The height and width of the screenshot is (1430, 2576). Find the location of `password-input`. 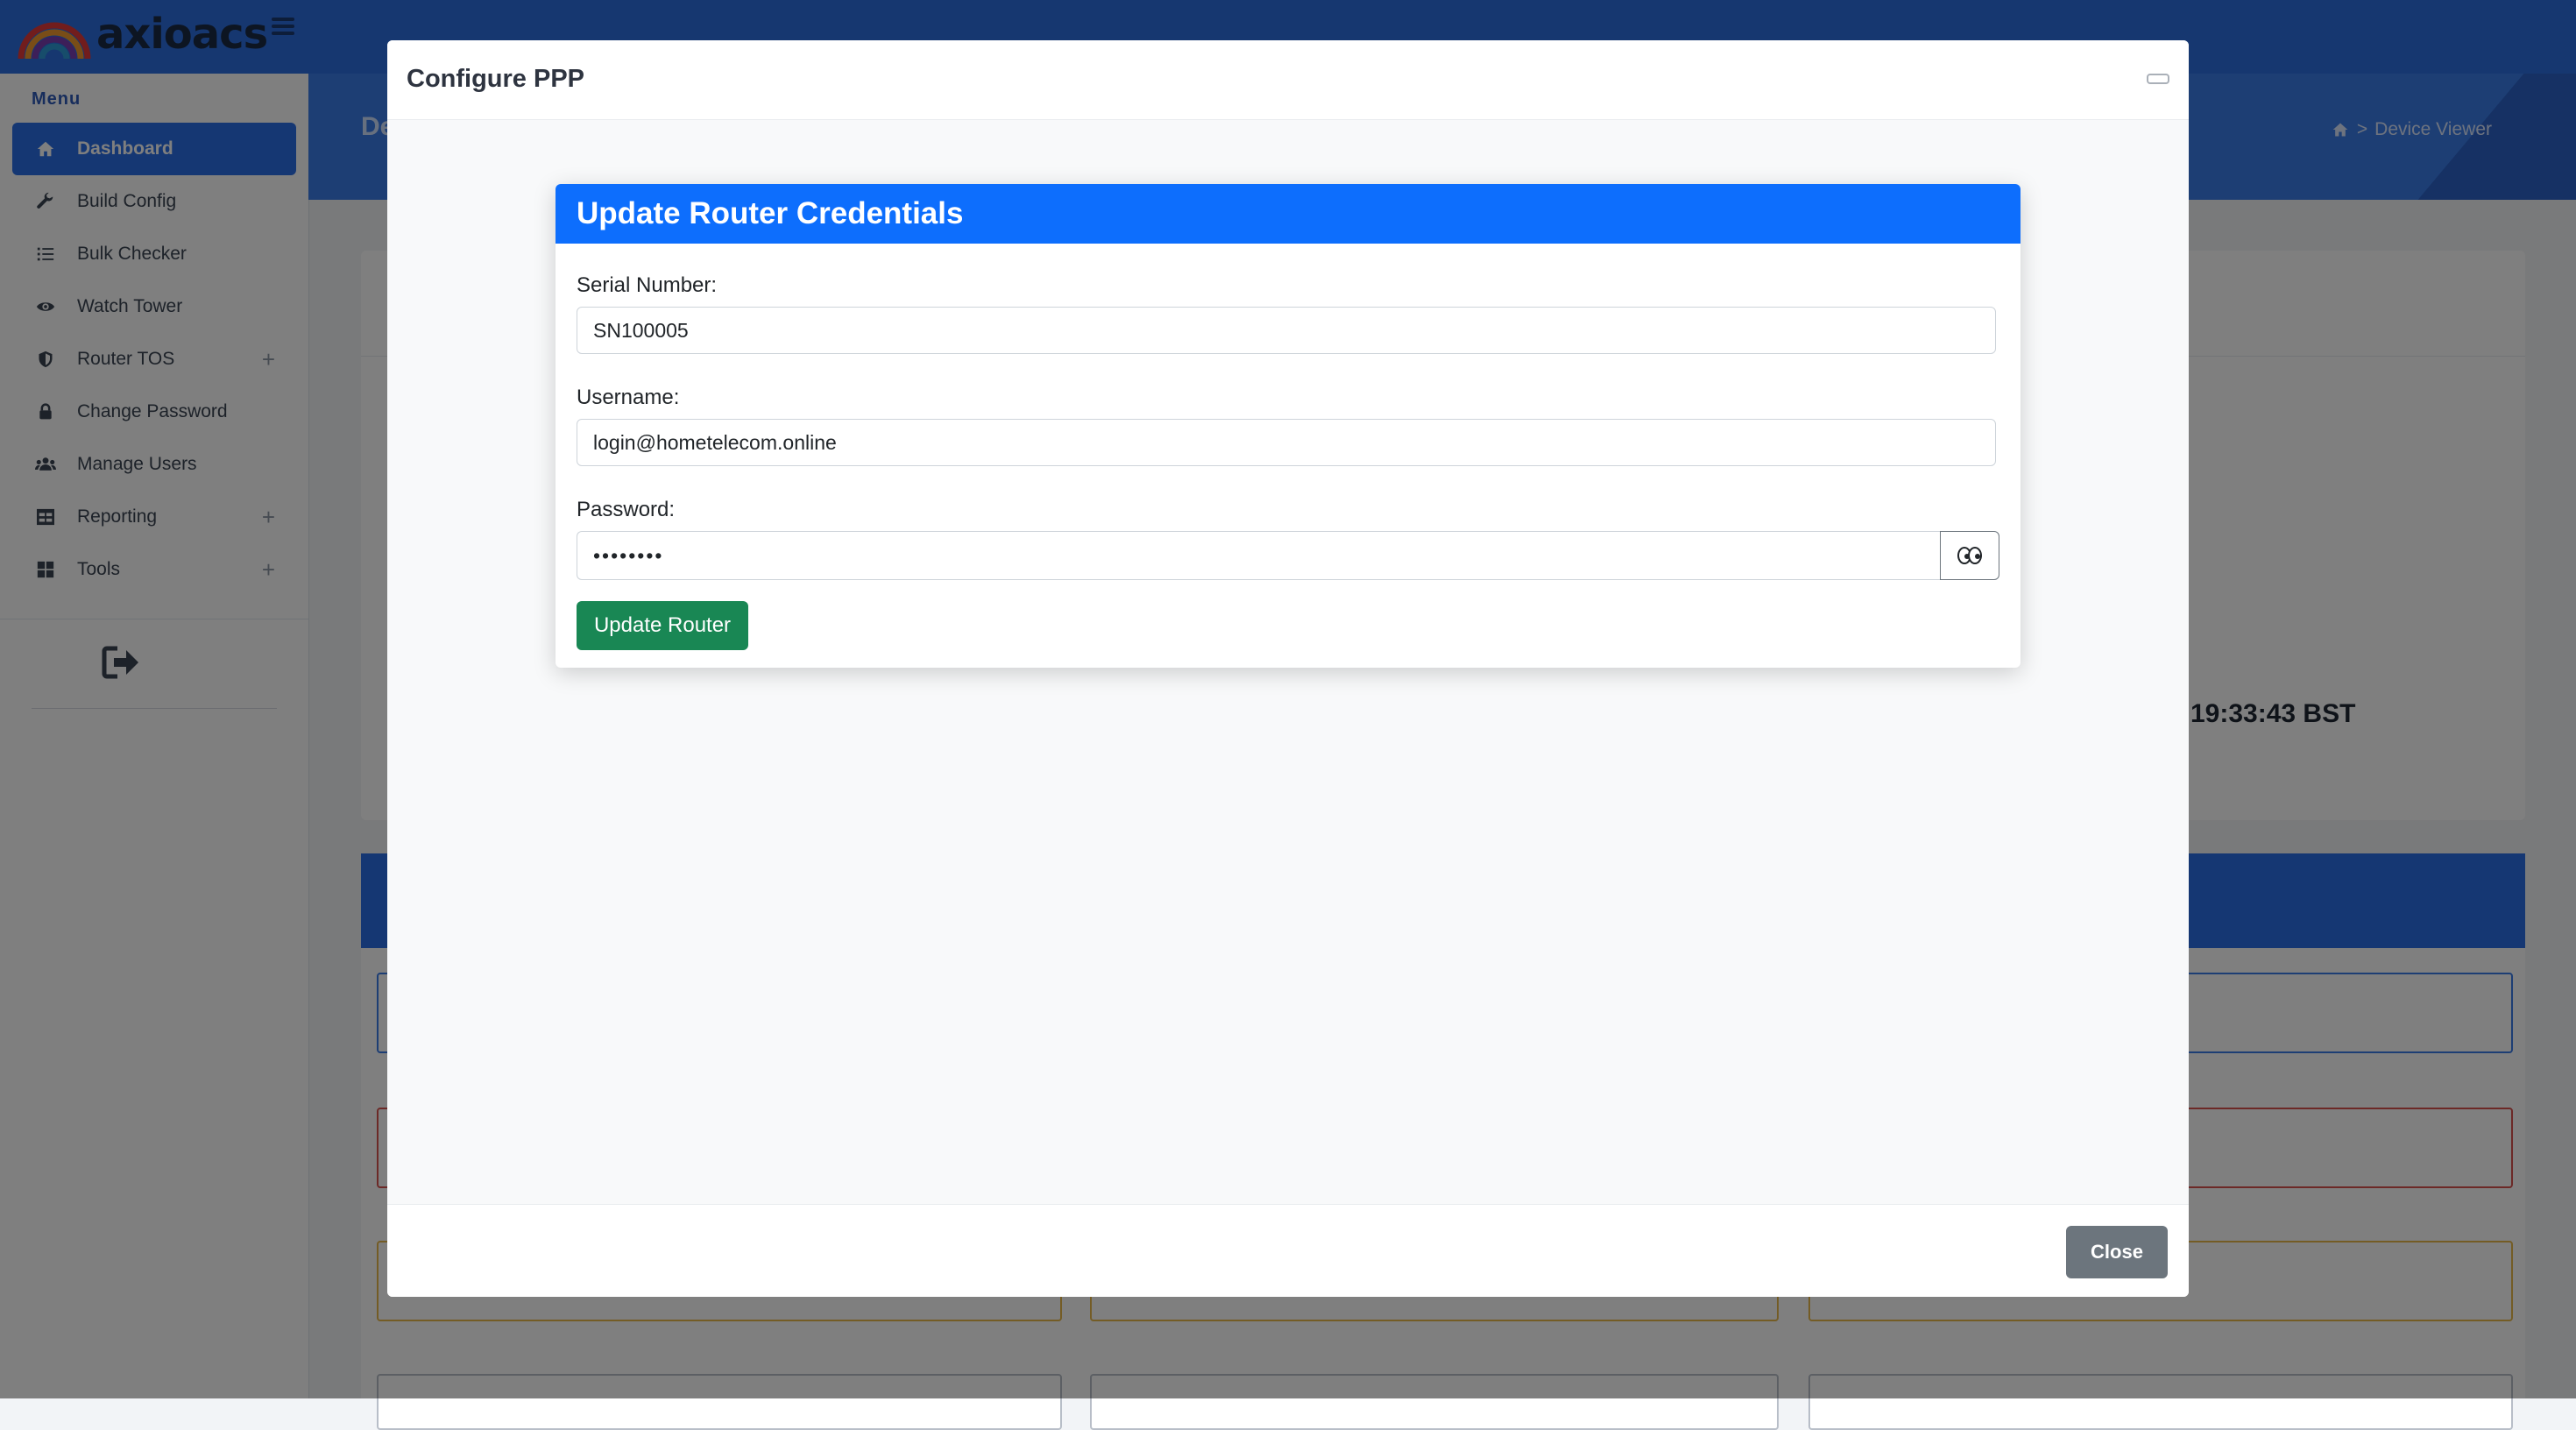

password-input is located at coordinates (1259, 555).